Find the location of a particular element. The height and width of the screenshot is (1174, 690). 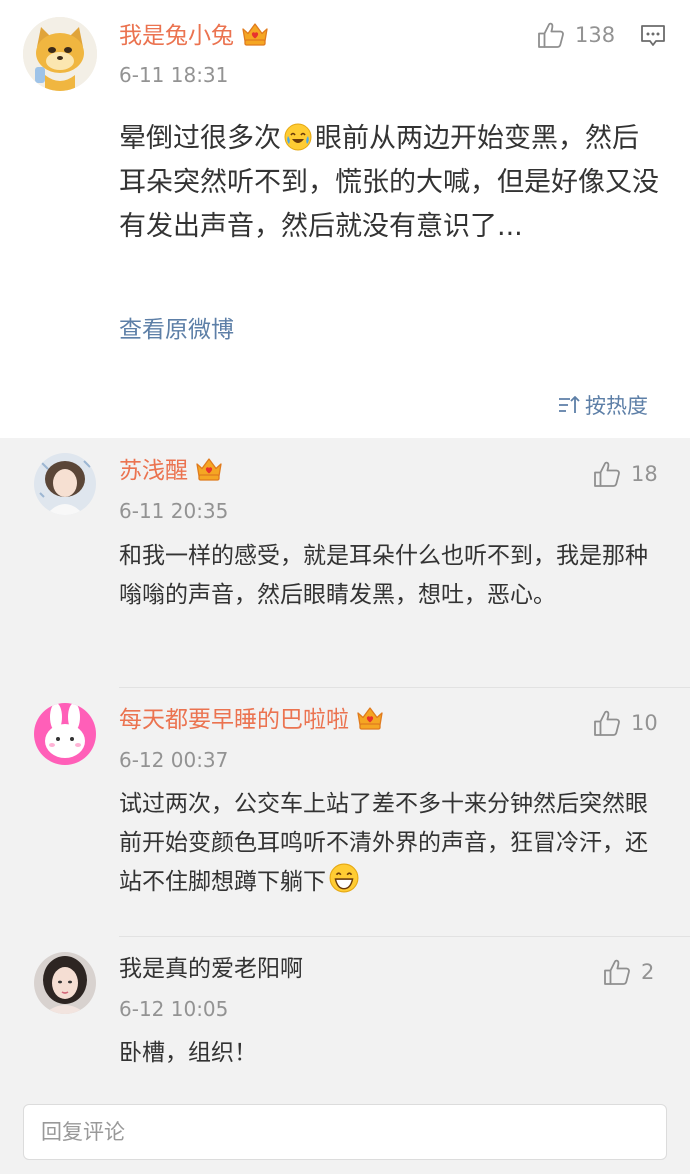

username: 每天都要早睡的巴啦啦 is located at coordinates (252, 720).